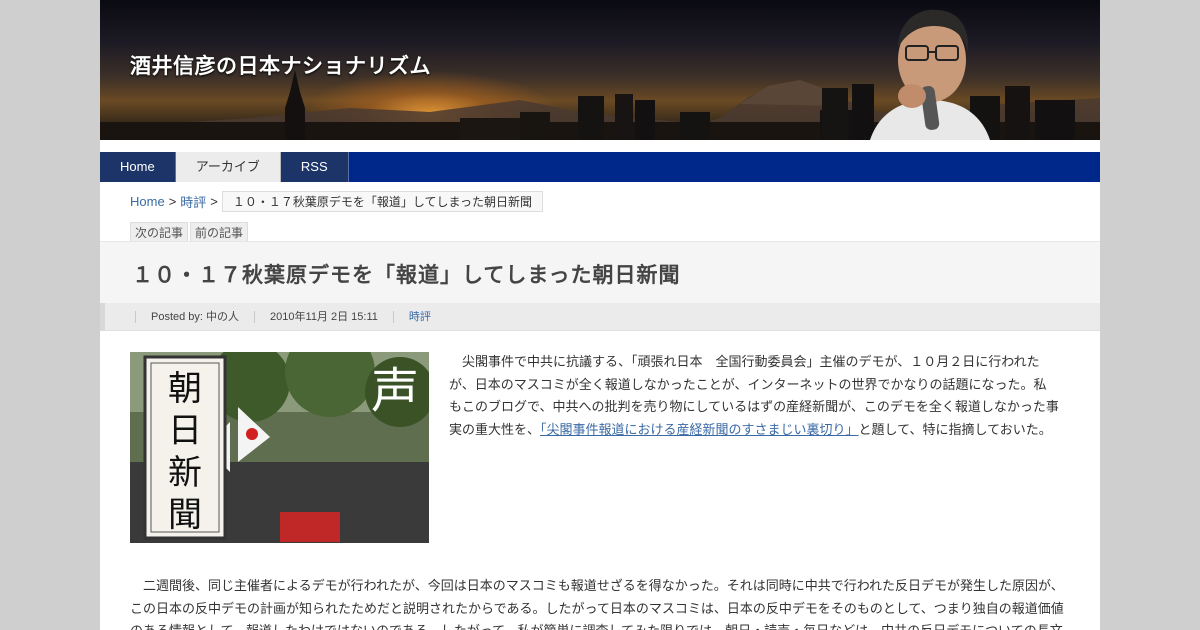 The height and width of the screenshot is (630, 1200). I want to click on senkaku-article-link: 「尖閣事件報道における産経新聞のすさまじい裏切り」, so click(699, 430).